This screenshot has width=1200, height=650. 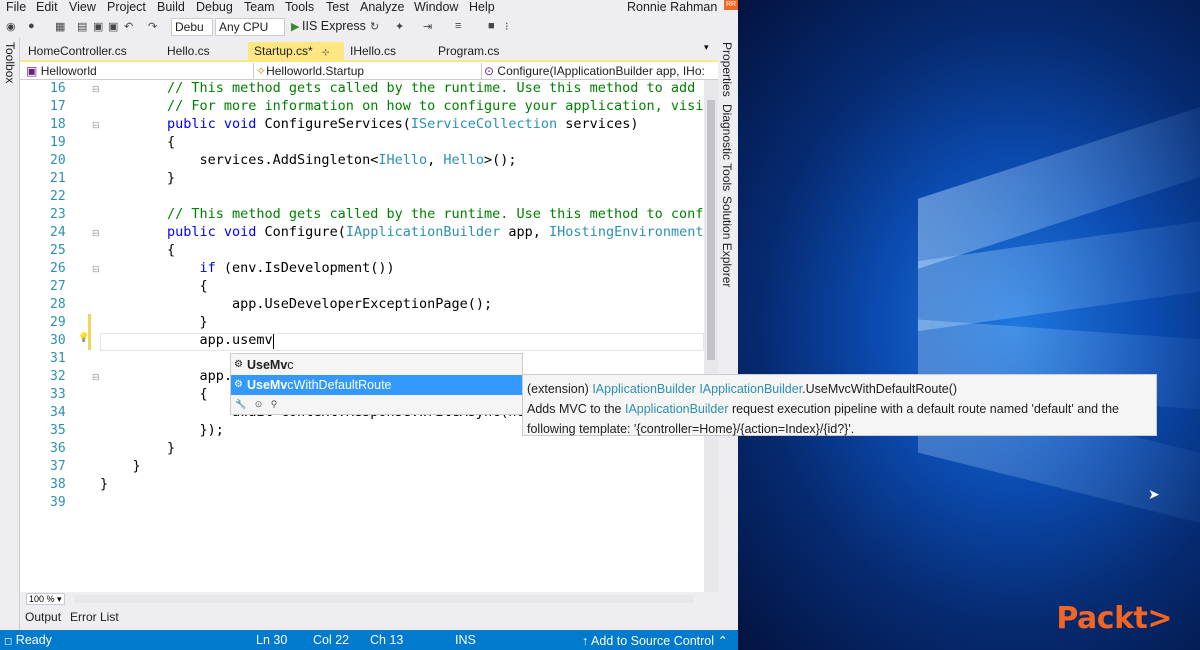 What do you see at coordinates (191, 268) in the screenshot?
I see `keyword: if` at bounding box center [191, 268].